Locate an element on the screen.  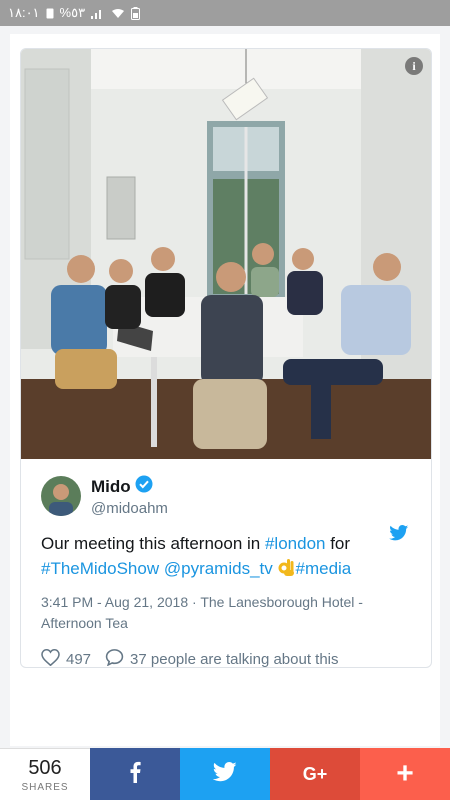
heart-icon is located at coordinates (50, 658).